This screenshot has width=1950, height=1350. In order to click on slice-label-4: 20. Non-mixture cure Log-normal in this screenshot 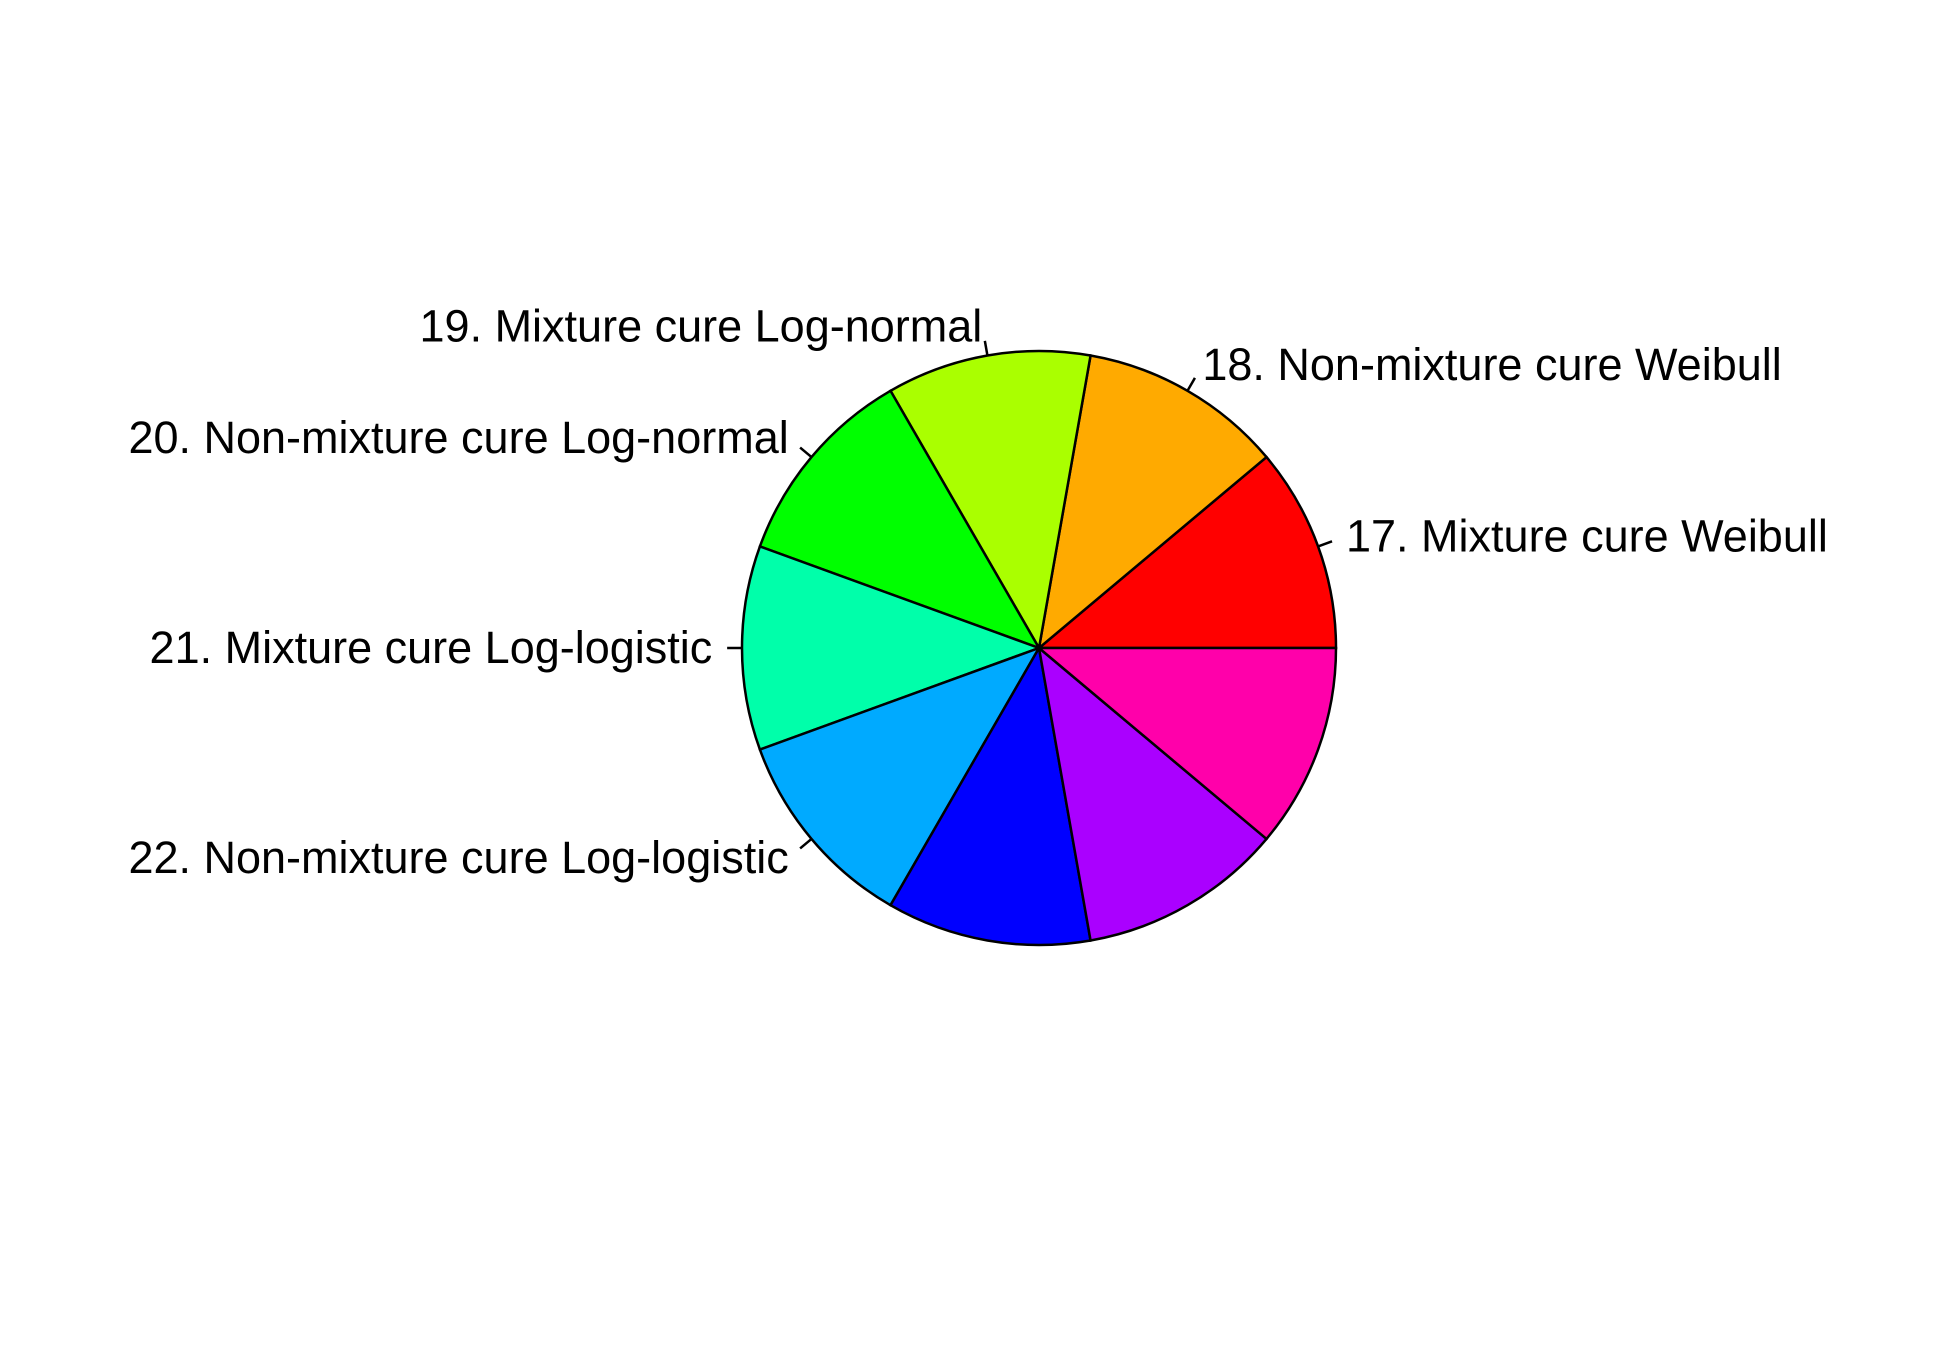, I will do `click(458, 437)`.